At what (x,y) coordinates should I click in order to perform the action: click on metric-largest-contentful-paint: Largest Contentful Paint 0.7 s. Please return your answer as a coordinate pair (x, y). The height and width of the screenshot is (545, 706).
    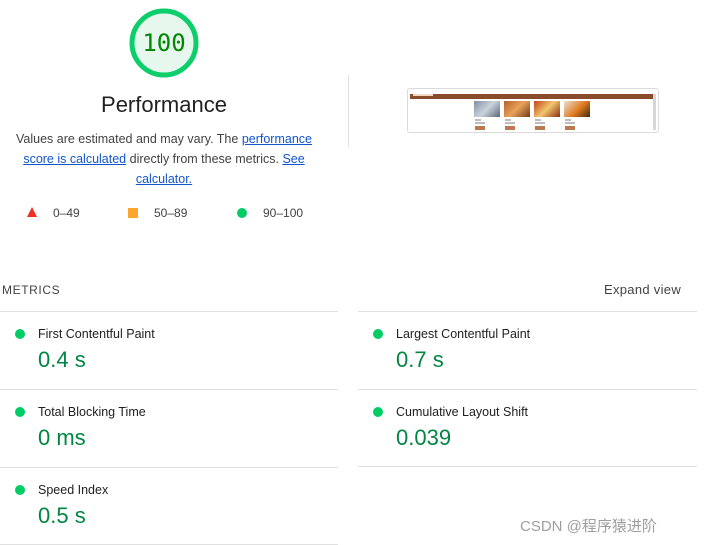
    Looking at the image, I should click on (527, 350).